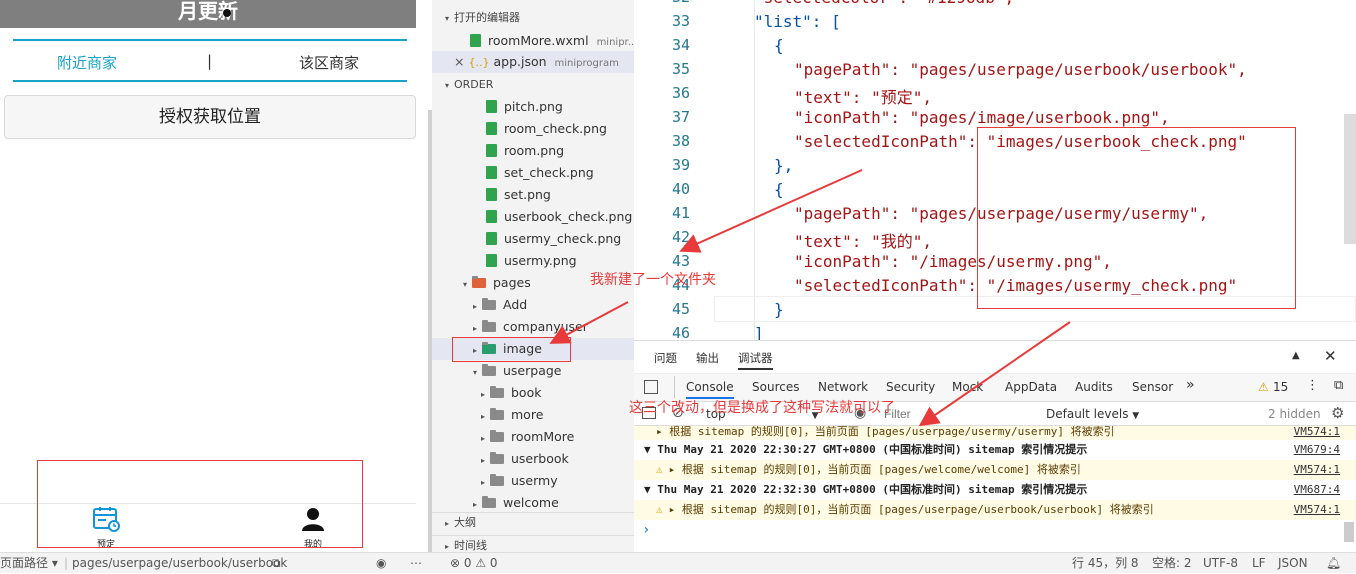  Describe the element at coordinates (1333, 563) in the screenshot. I see `bell-icon: 🔔︎` at that location.